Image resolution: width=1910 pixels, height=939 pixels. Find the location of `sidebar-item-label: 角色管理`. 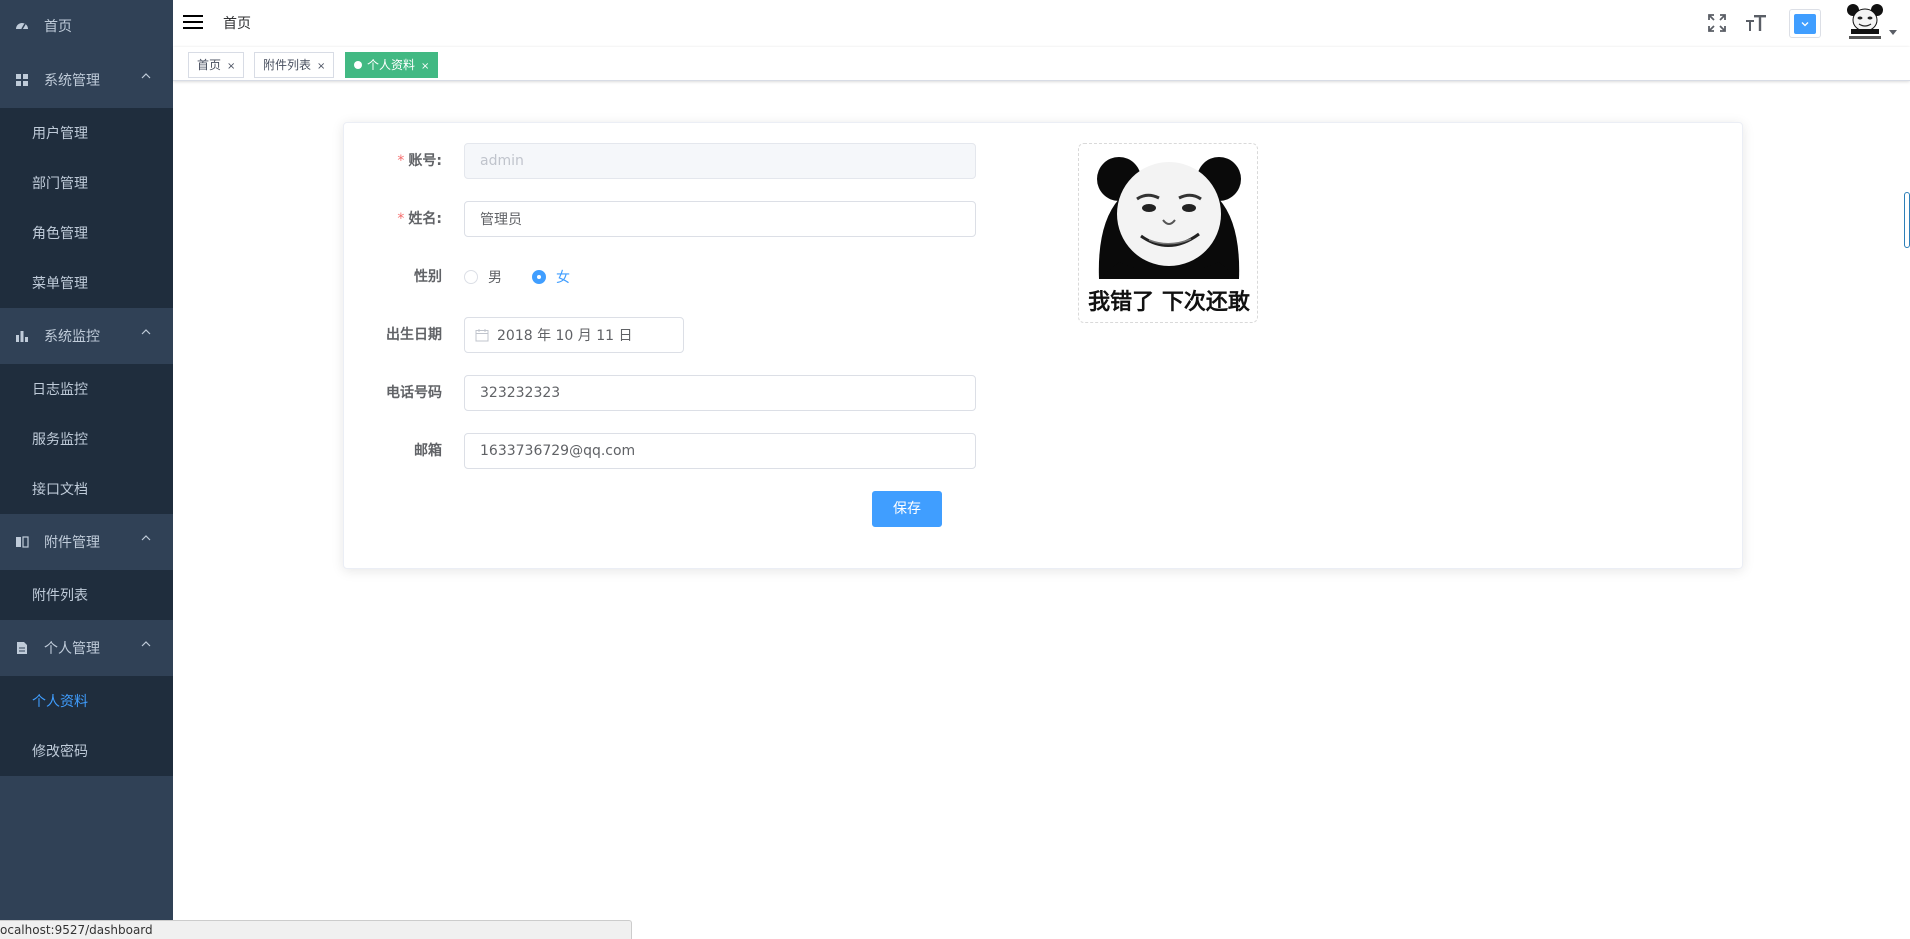

sidebar-item-label: 角色管理 is located at coordinates (60, 234).